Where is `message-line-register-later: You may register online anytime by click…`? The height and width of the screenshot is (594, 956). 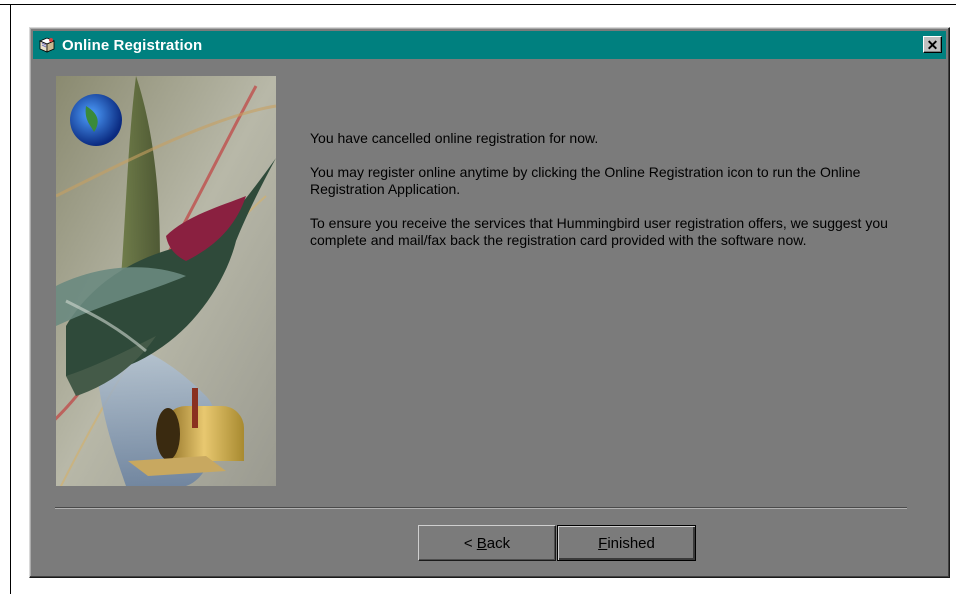 message-line-register-later: You may register online anytime by click… is located at coordinates (585, 180).